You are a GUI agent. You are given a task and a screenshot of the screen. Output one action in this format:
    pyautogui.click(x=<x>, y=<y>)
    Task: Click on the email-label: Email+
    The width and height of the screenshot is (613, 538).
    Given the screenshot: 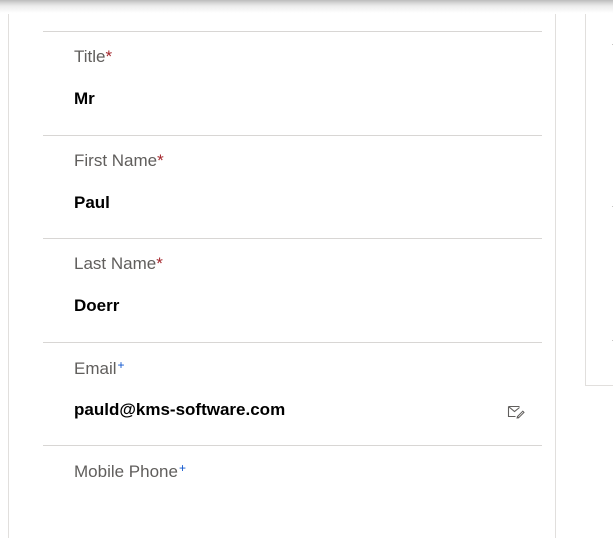 What is the action you would take?
    pyautogui.click(x=99, y=368)
    